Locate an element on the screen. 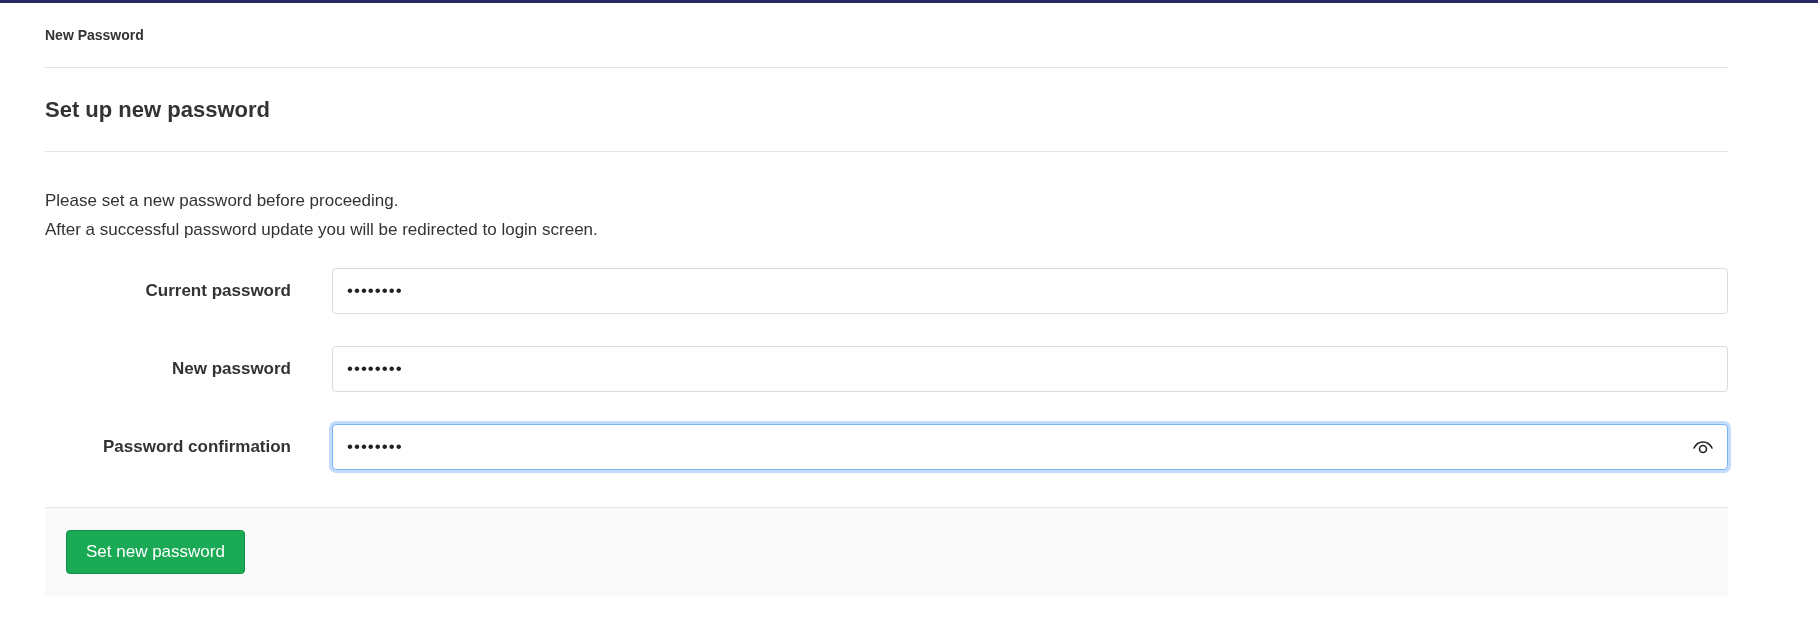 The height and width of the screenshot is (635, 1818). page-title: New Password is located at coordinates (94, 35).